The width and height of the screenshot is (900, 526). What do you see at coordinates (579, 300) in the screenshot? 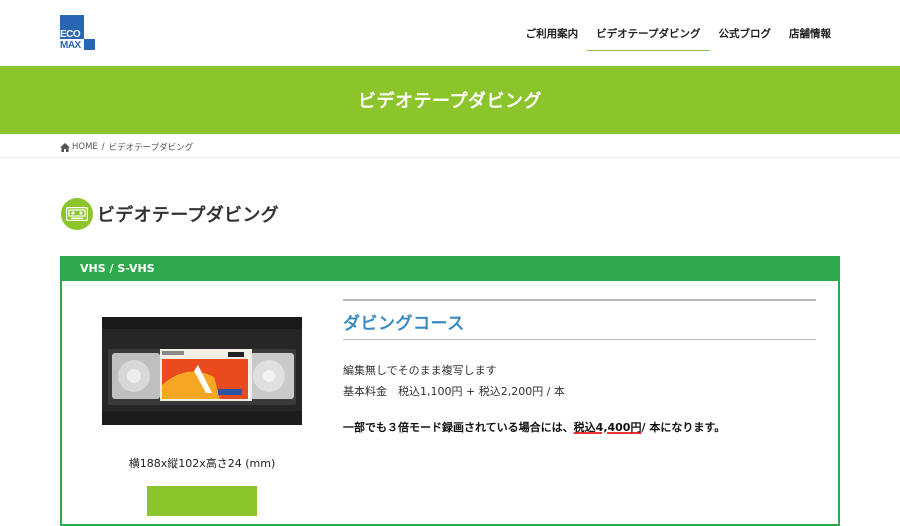
I see `course-divider-top` at bounding box center [579, 300].